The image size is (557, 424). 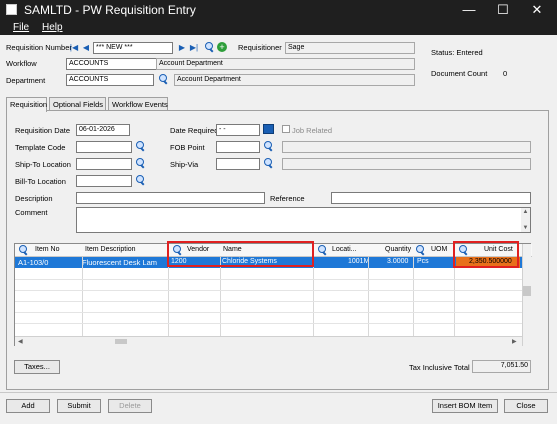 I want to click on fob-point-description, so click(x=406, y=147).